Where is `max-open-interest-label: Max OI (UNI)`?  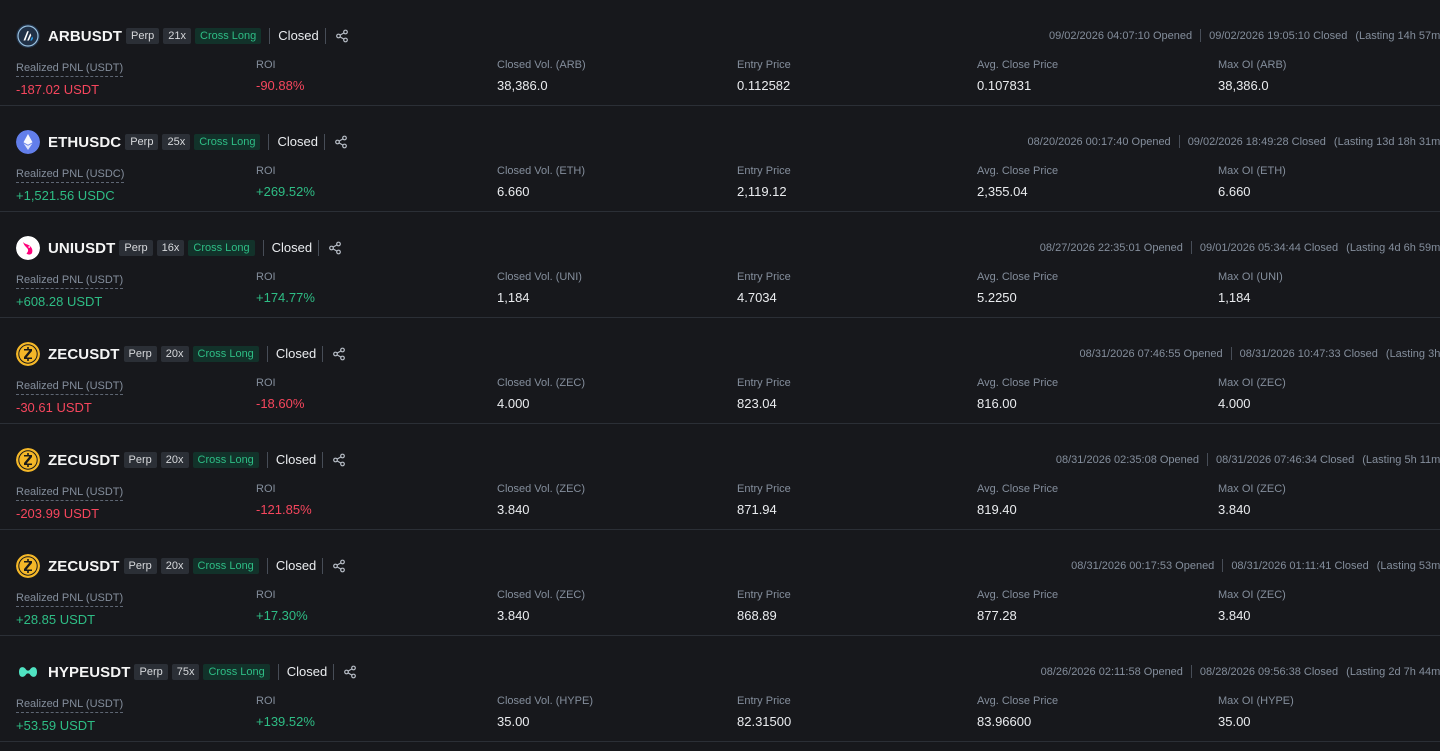 max-open-interest-label: Max OI (UNI) is located at coordinates (1250, 277).